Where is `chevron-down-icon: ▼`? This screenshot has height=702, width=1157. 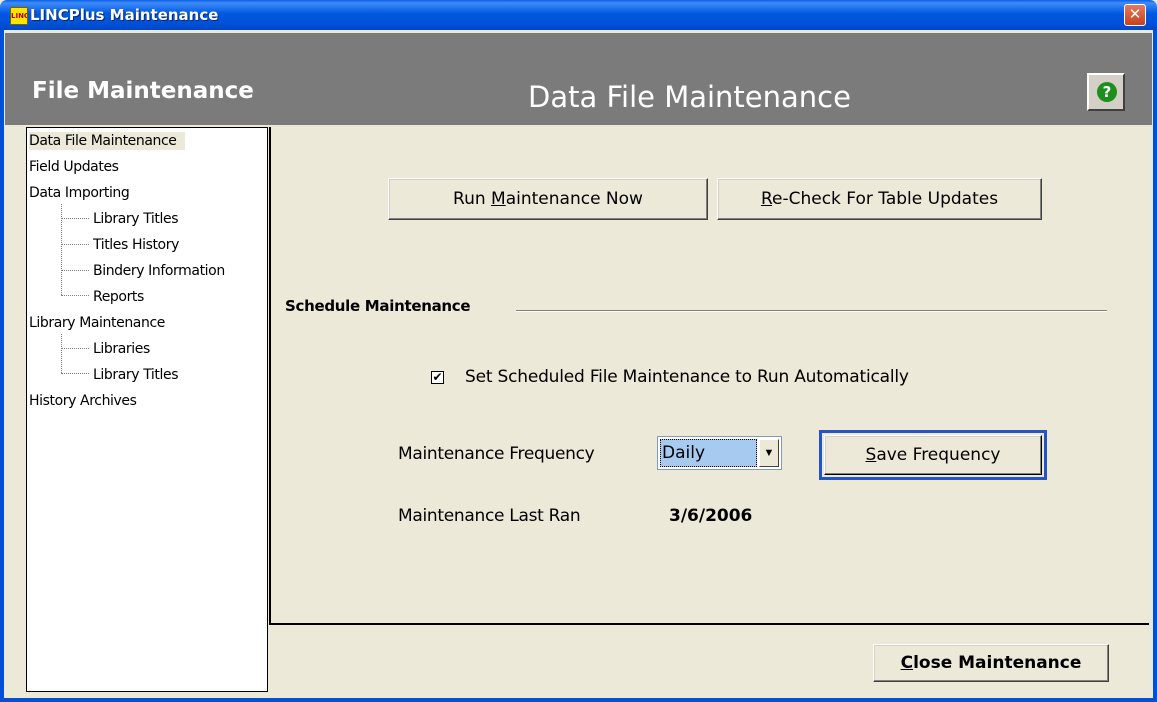 chevron-down-icon: ▼ is located at coordinates (769, 453).